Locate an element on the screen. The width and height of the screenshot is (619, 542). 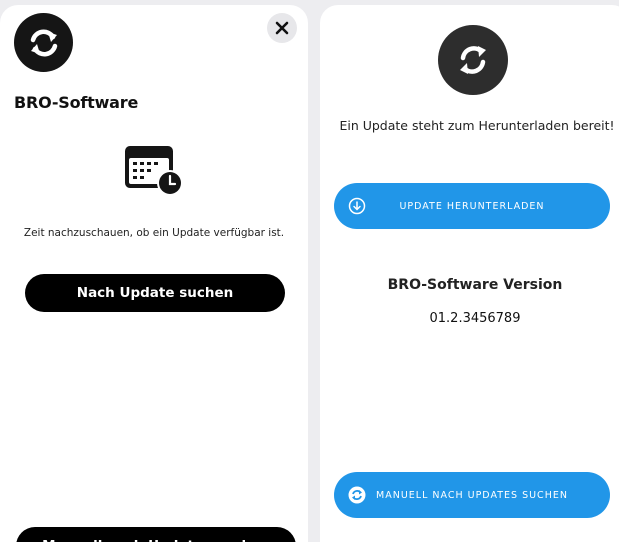
manual-search-button: Manuell nach Updates suchen is located at coordinates (156, 534).